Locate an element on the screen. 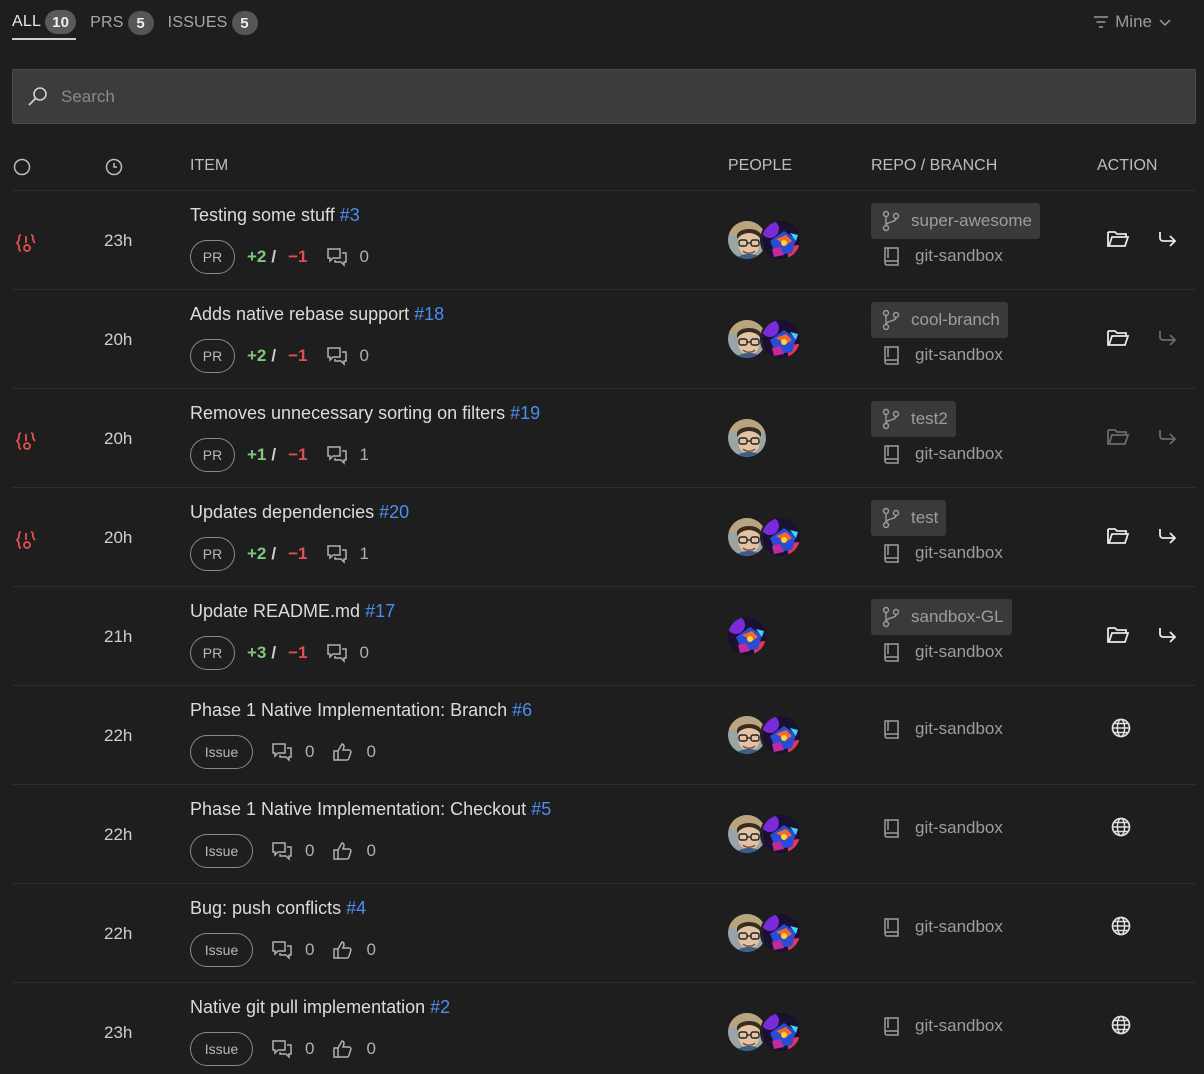 The height and width of the screenshot is (1074, 1204). tab-all-label: ALL is located at coordinates (27, 21).